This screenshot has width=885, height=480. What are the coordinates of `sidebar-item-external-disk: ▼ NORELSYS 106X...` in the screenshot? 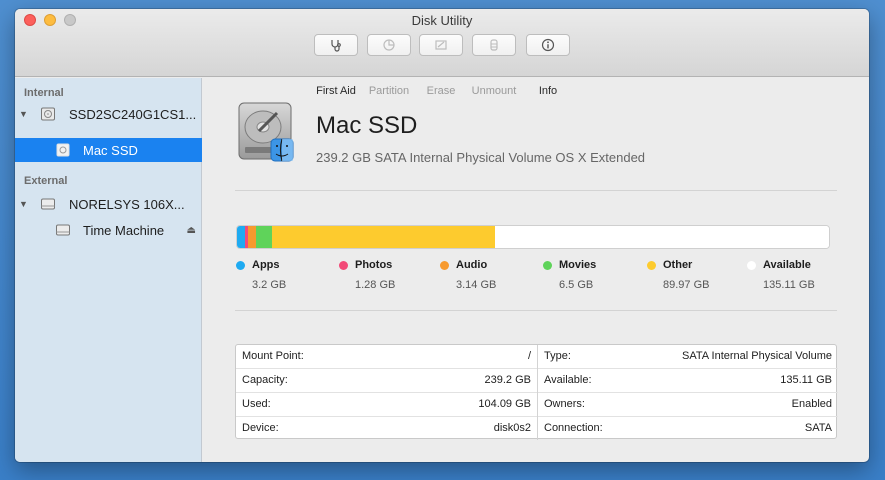 It's located at (108, 204).